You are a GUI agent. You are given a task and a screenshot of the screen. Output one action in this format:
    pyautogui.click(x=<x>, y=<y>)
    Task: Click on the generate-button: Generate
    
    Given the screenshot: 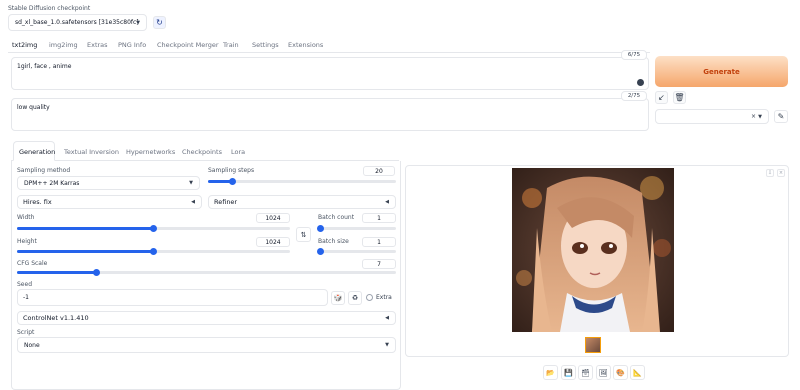 What is the action you would take?
    pyautogui.click(x=721, y=71)
    